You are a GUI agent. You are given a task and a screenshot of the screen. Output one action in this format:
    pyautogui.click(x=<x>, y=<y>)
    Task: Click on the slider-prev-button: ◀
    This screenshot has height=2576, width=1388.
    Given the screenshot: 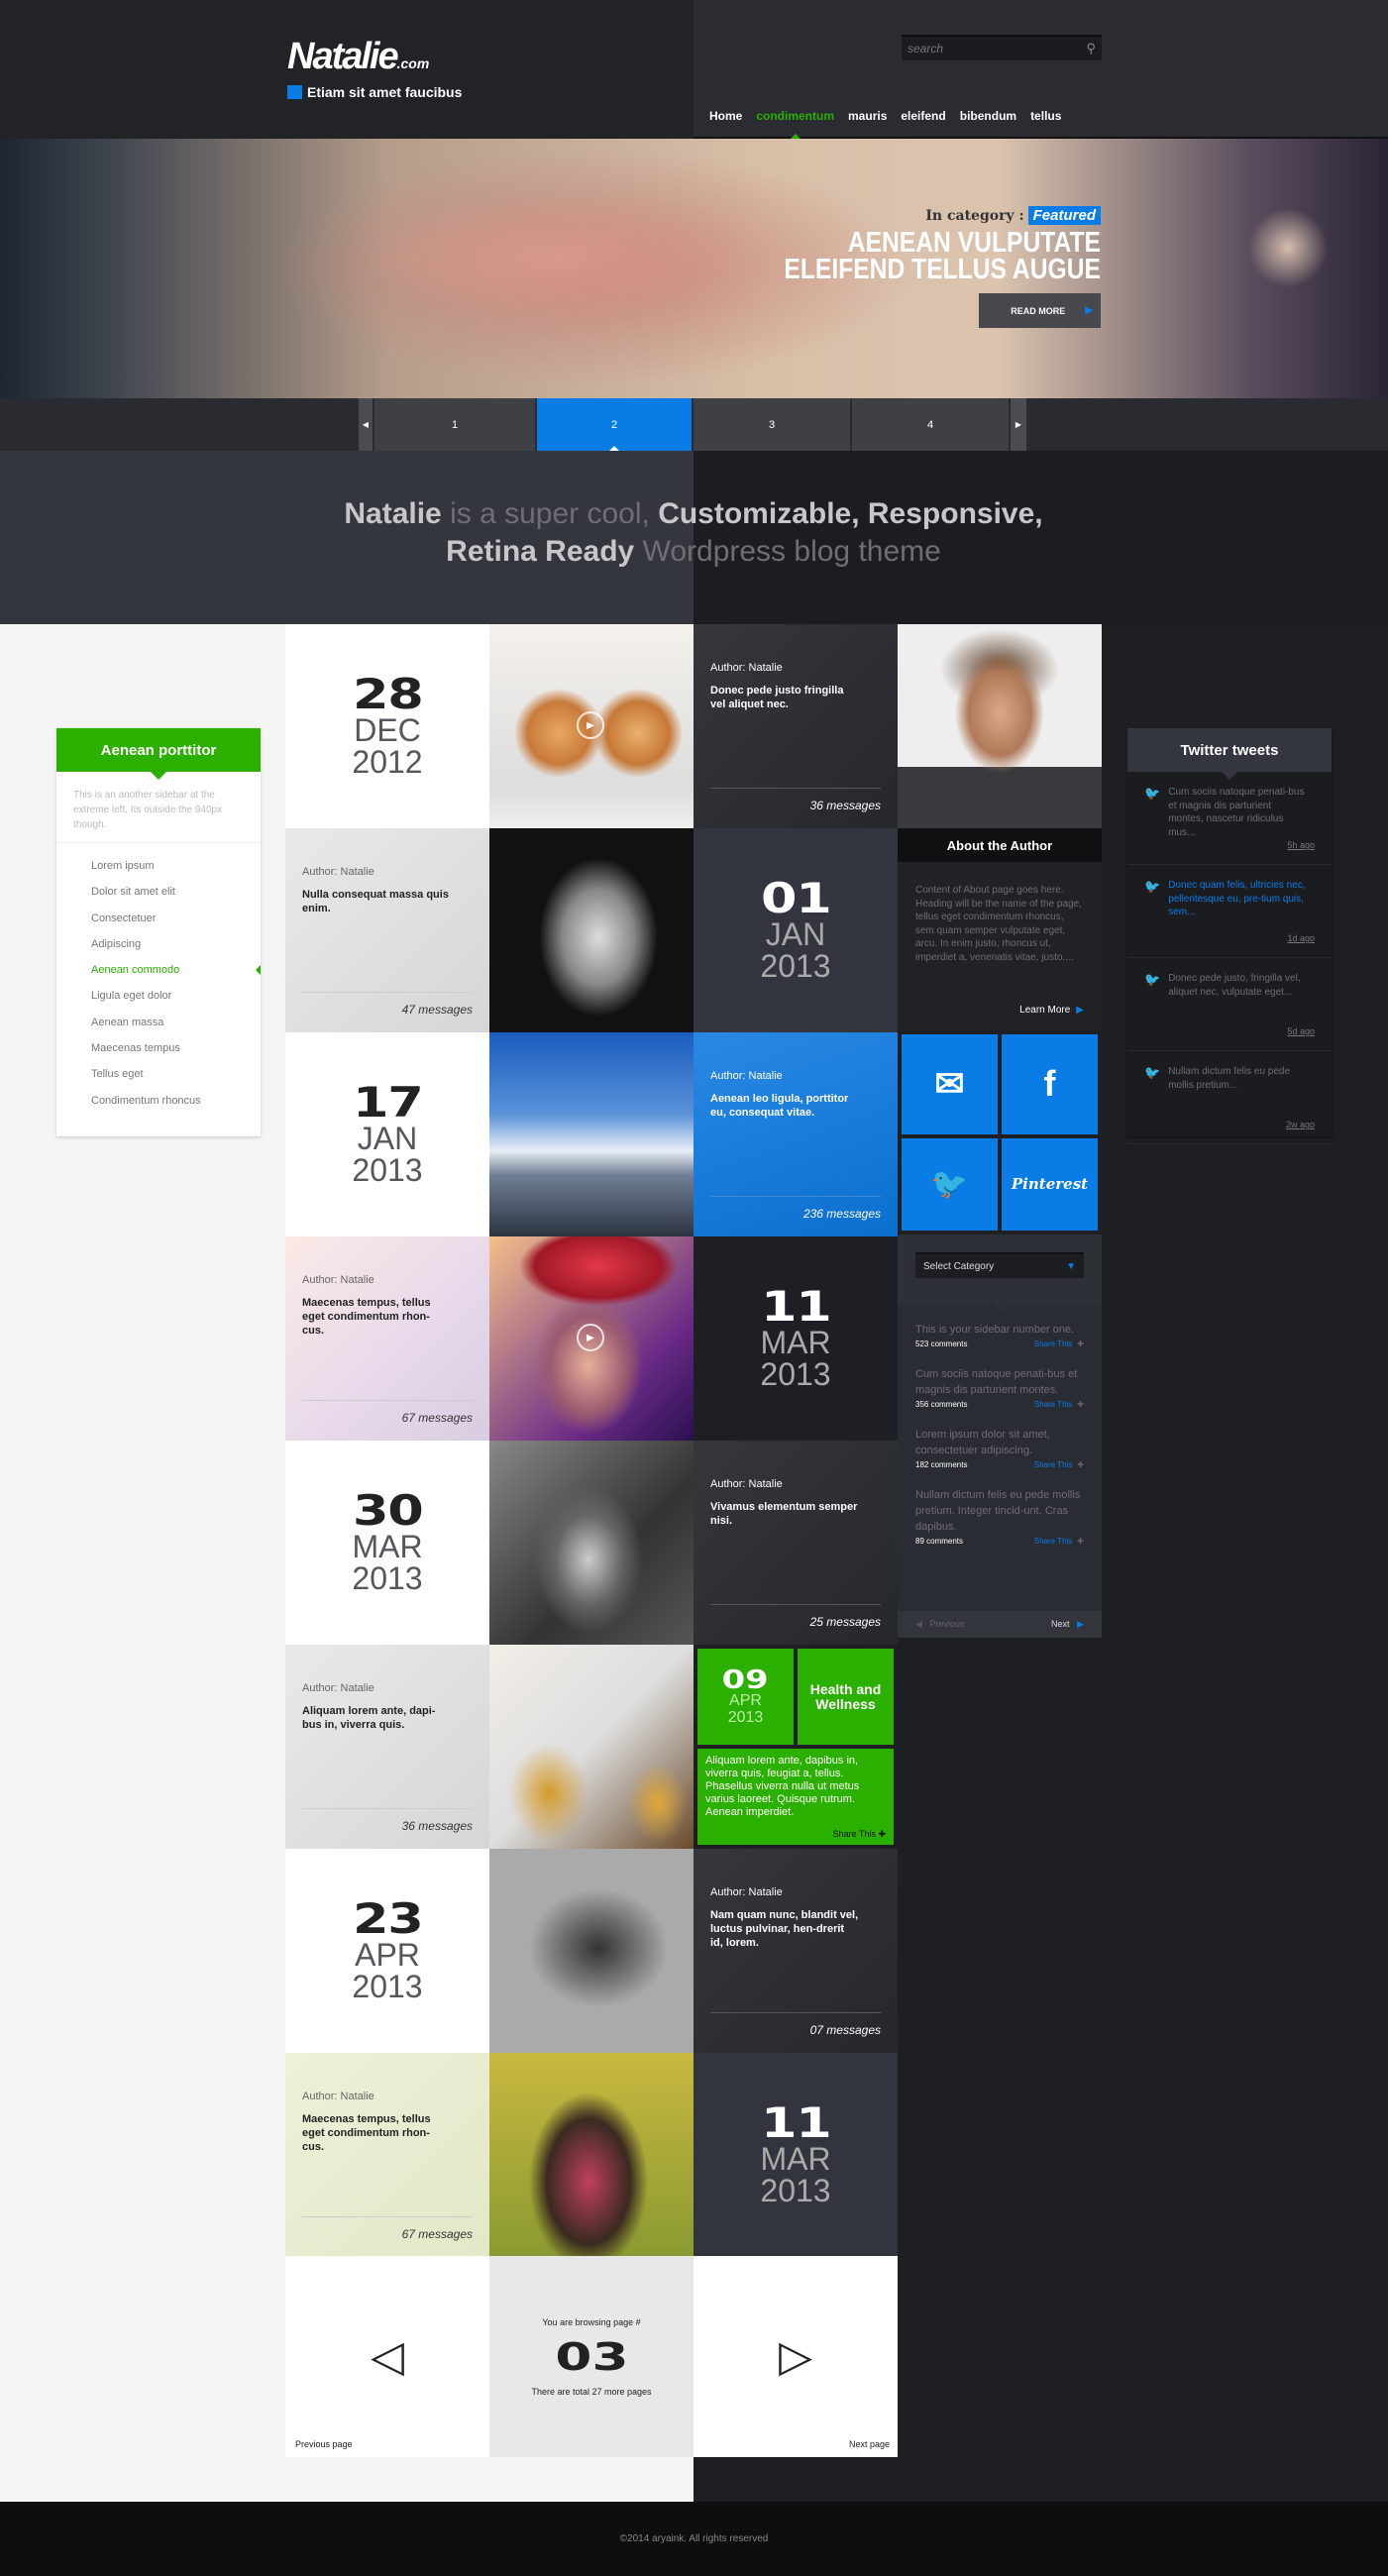 What is the action you would take?
    pyautogui.click(x=367, y=424)
    